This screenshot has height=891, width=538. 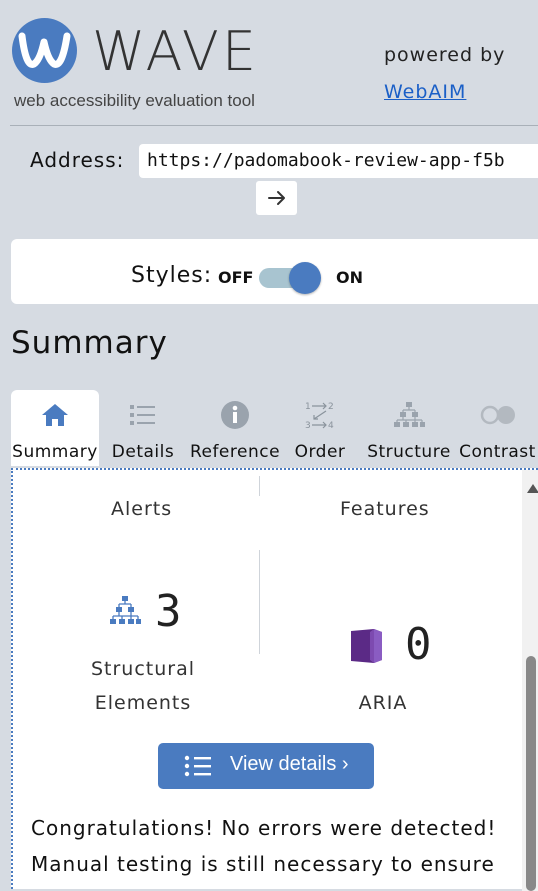 I want to click on svg-text: 1, so click(x=308, y=407).